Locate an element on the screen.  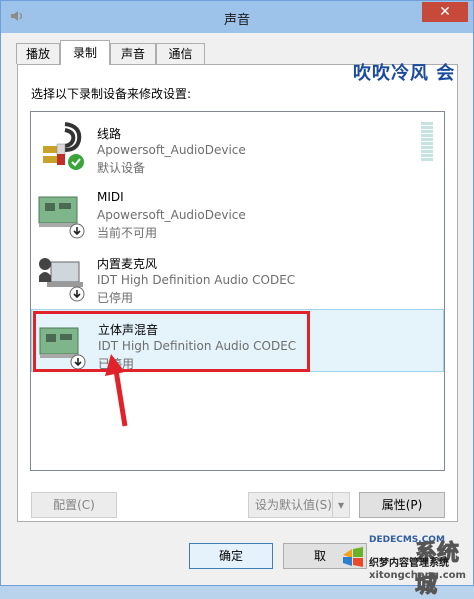
device-driver: IDT High Definition Audio CODEC is located at coordinates (196, 280).